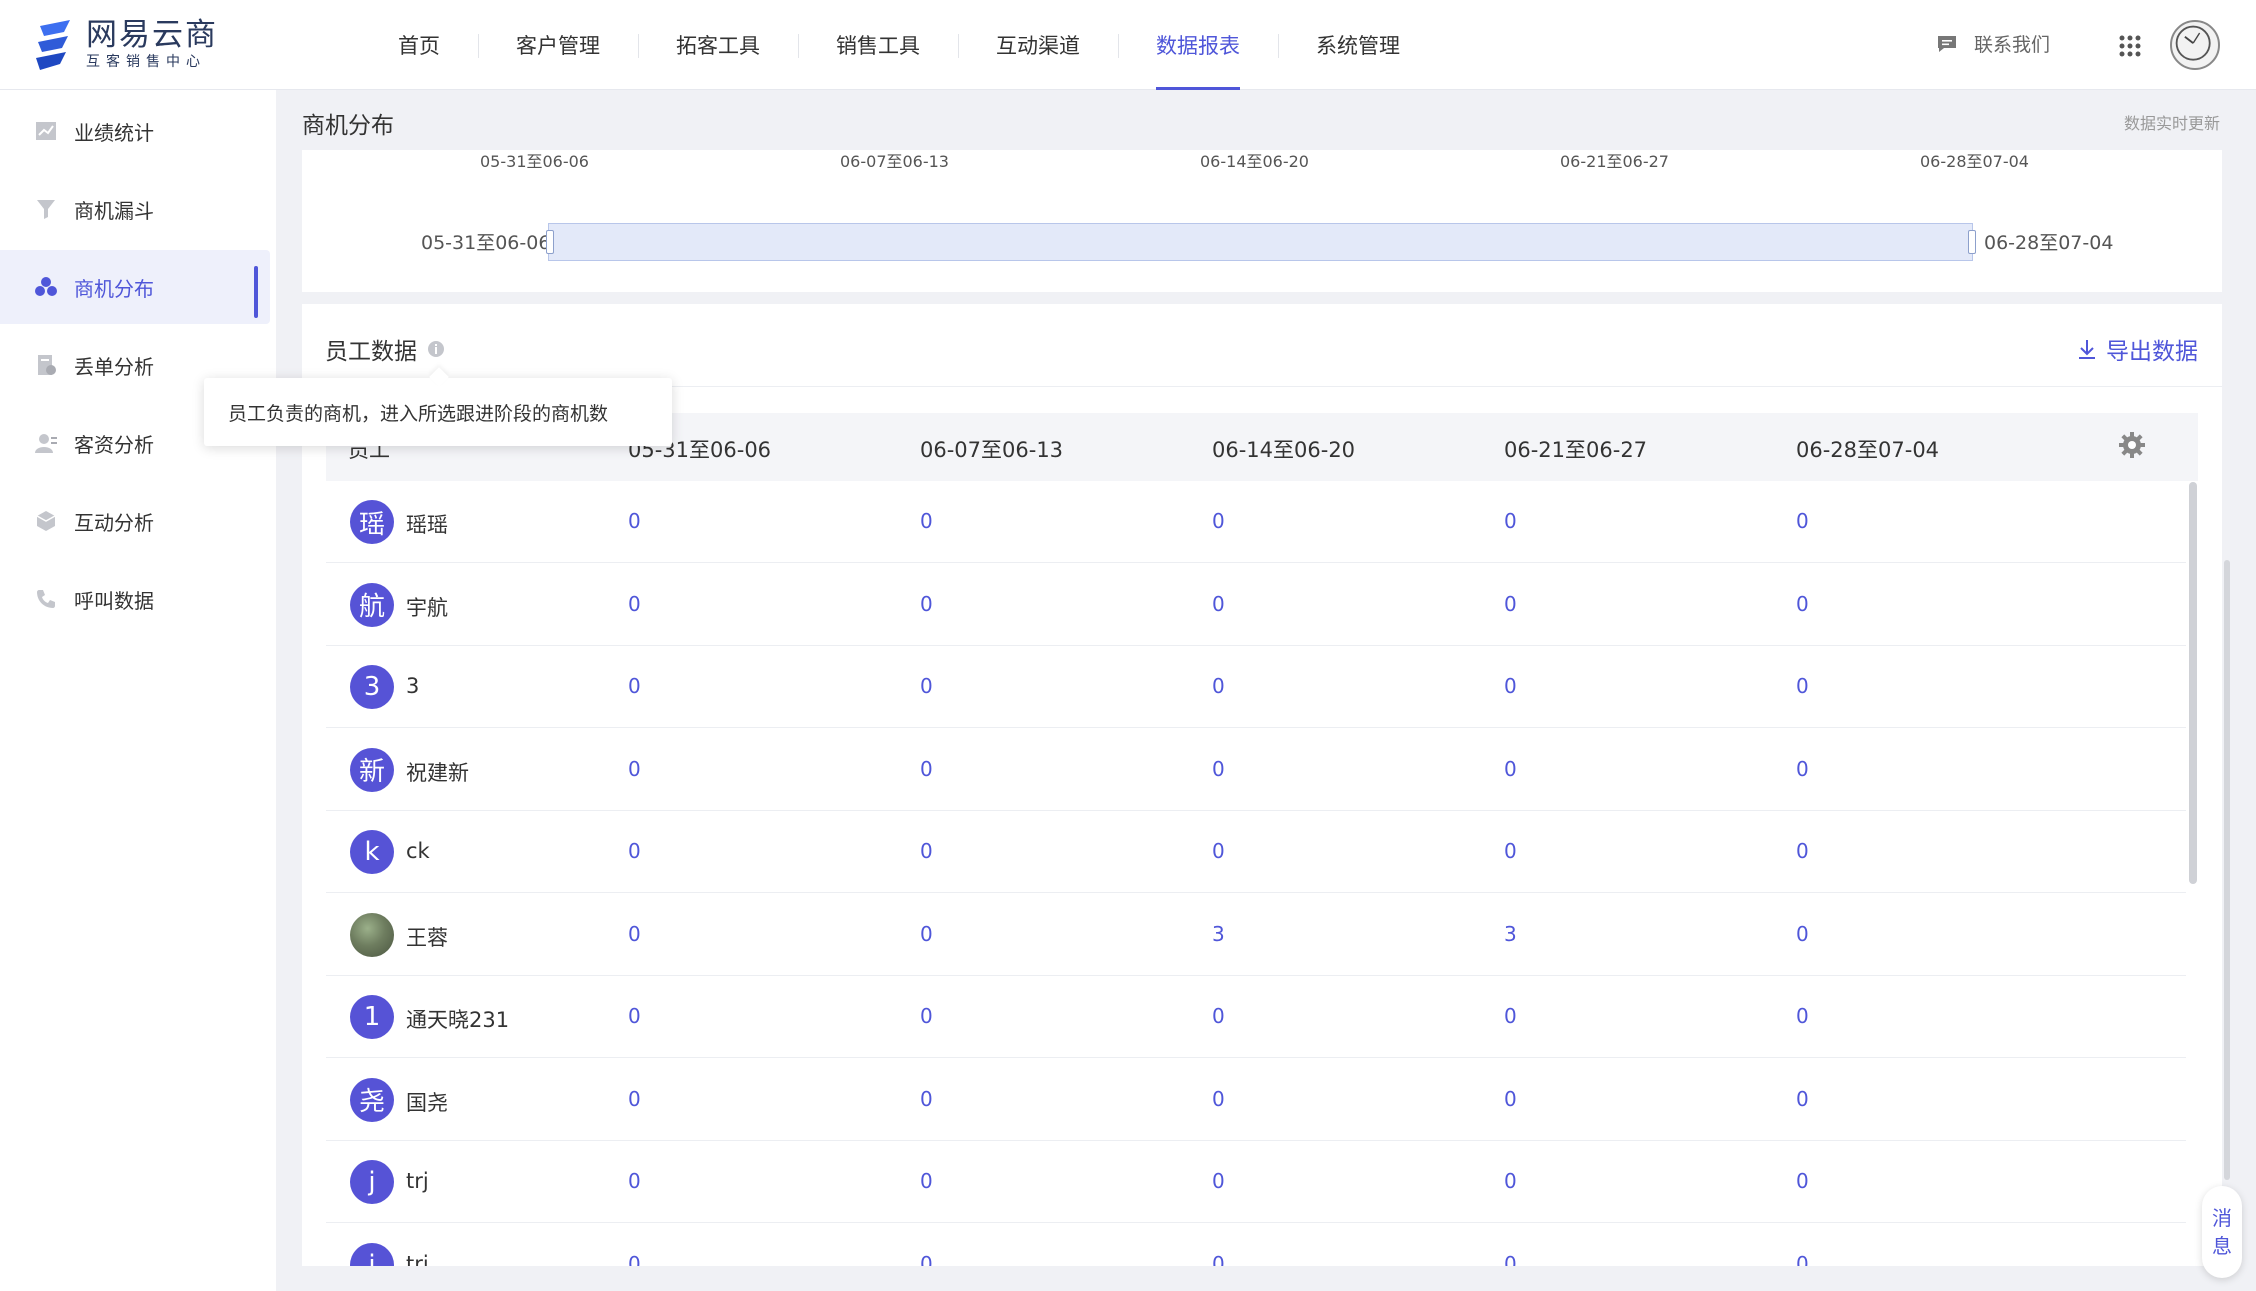 The width and height of the screenshot is (2256, 1291). What do you see at coordinates (2222, 1232) in the screenshot?
I see `message-float-button: 消 息` at bounding box center [2222, 1232].